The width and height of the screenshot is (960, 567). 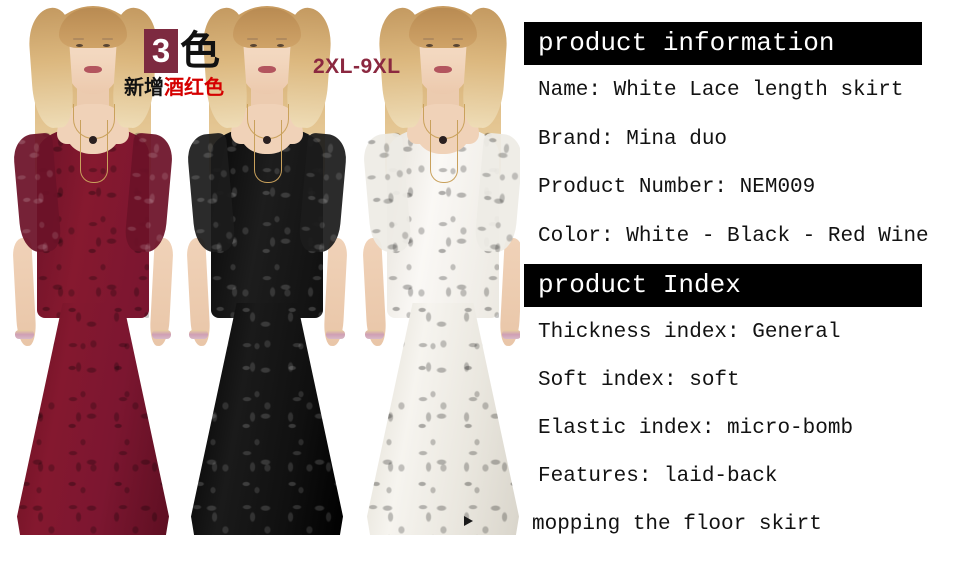 What do you see at coordinates (689, 332) in the screenshot?
I see `info-line-thickness-index: Thickness index: General` at bounding box center [689, 332].